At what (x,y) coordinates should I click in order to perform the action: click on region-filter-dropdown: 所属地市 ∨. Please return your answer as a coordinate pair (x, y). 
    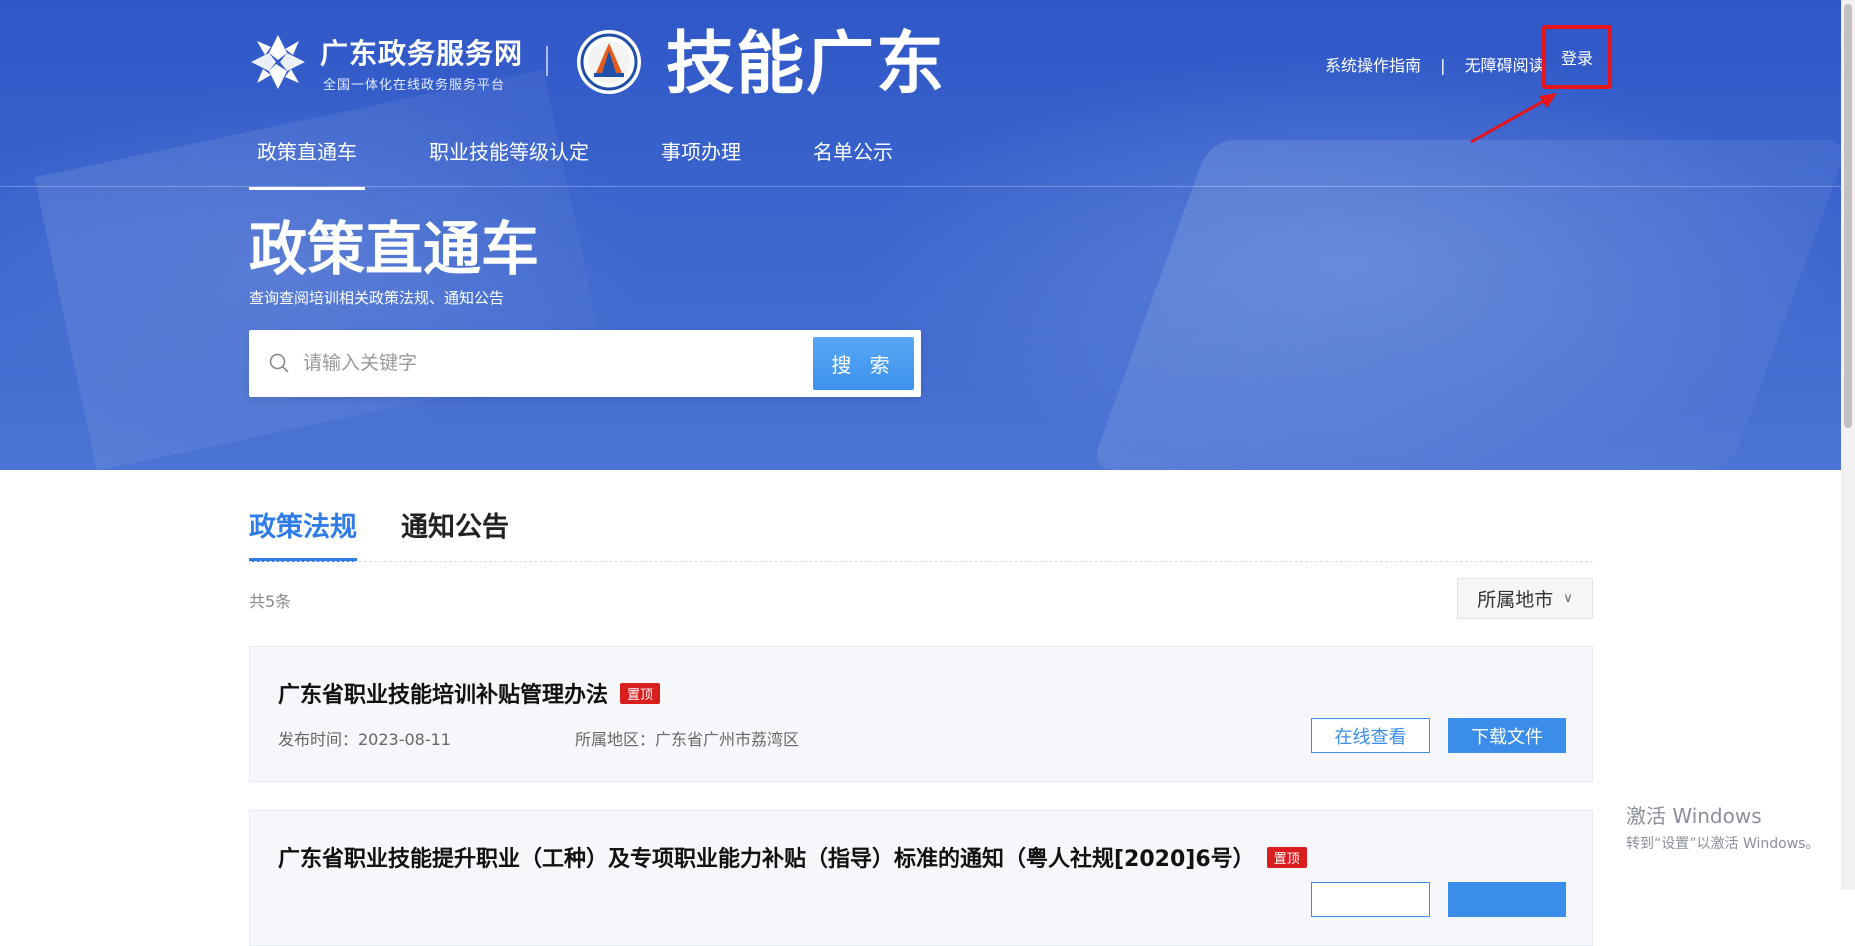
    Looking at the image, I should click on (1525, 598).